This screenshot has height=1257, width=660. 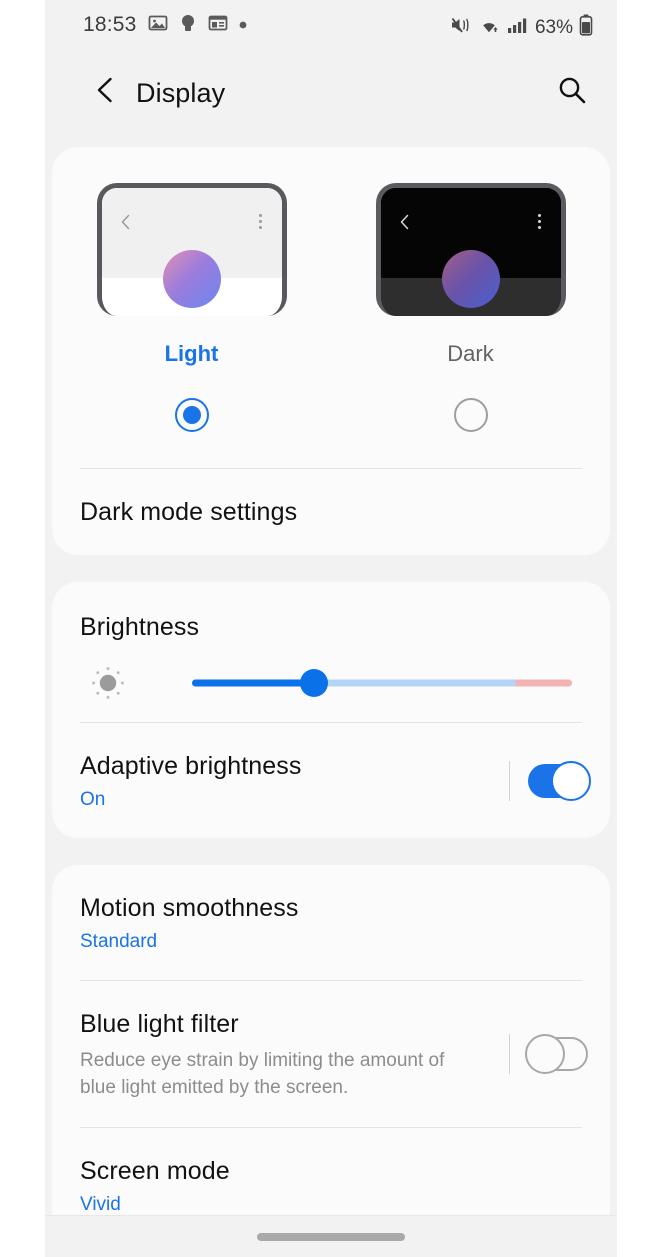 I want to click on motion-smoothness-item: Motion smoothness Standard, so click(x=331, y=922).